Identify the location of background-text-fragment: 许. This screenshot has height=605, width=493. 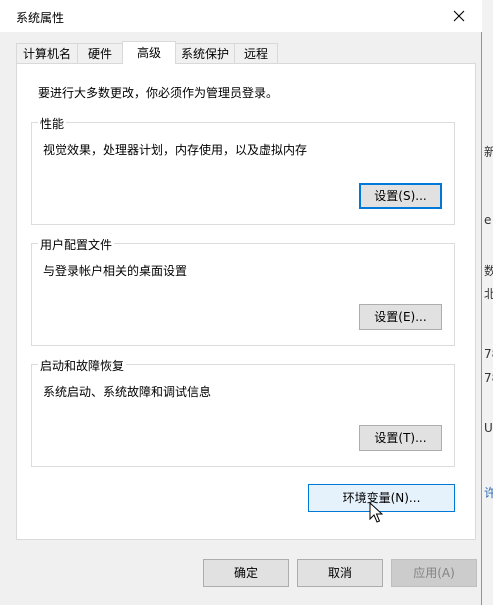
(488, 493).